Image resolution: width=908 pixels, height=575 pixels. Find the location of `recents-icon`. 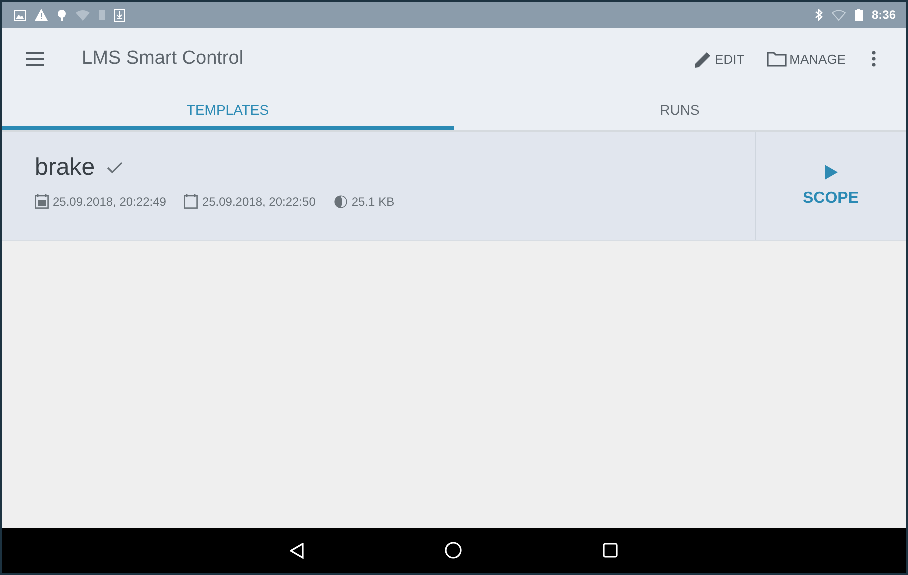

recents-icon is located at coordinates (610, 550).